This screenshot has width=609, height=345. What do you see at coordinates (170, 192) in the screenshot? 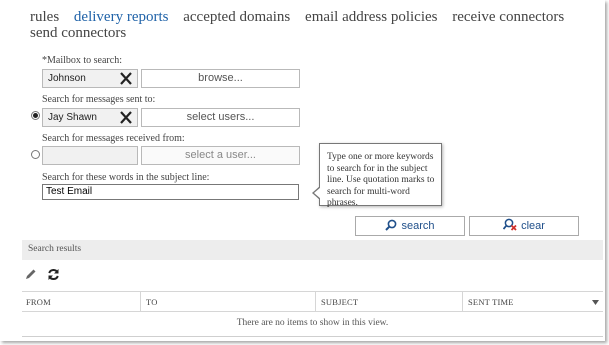
I see `subject-input: Test Email` at bounding box center [170, 192].